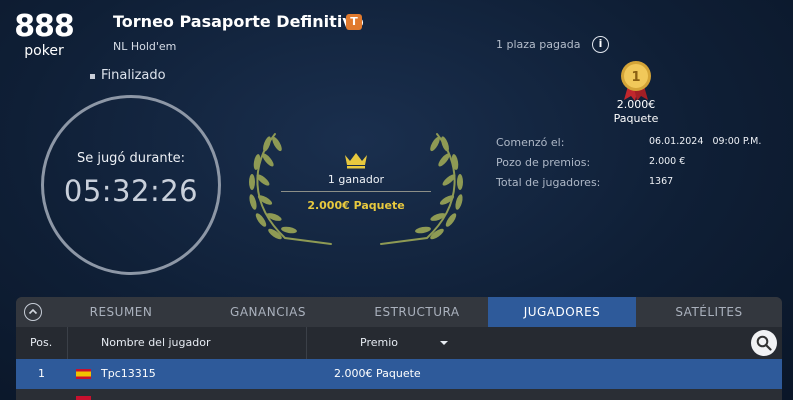 Image resolution: width=793 pixels, height=400 pixels. I want to click on gold-medal-icon: 1, so click(636, 81).